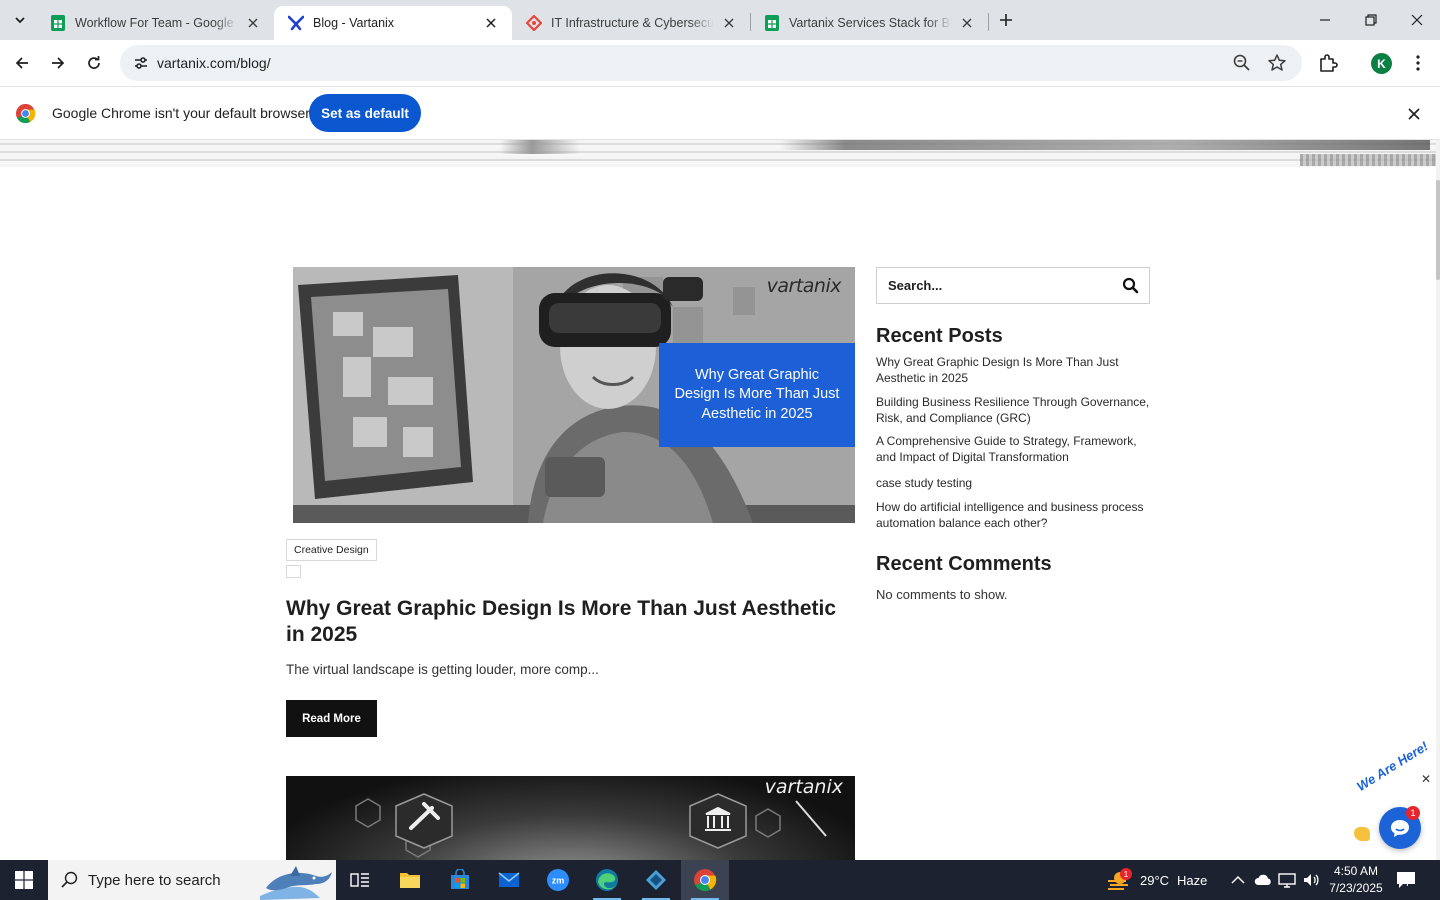  I want to click on start-button, so click(24, 880).